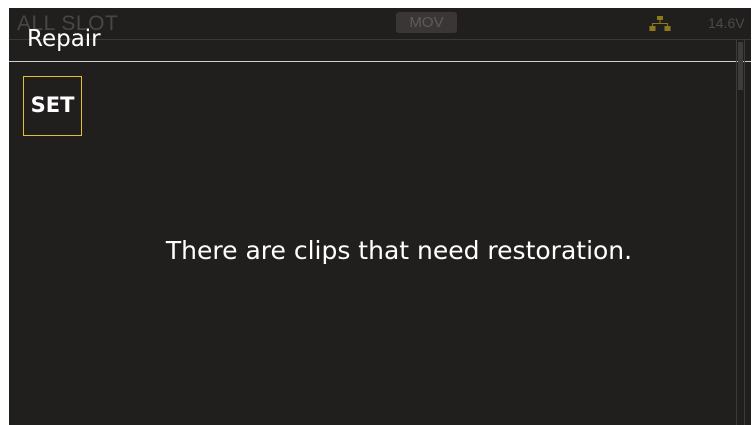 This screenshot has width=752, height=425. Describe the element at coordinates (380, 39) in the screenshot. I see `status-divider` at that location.